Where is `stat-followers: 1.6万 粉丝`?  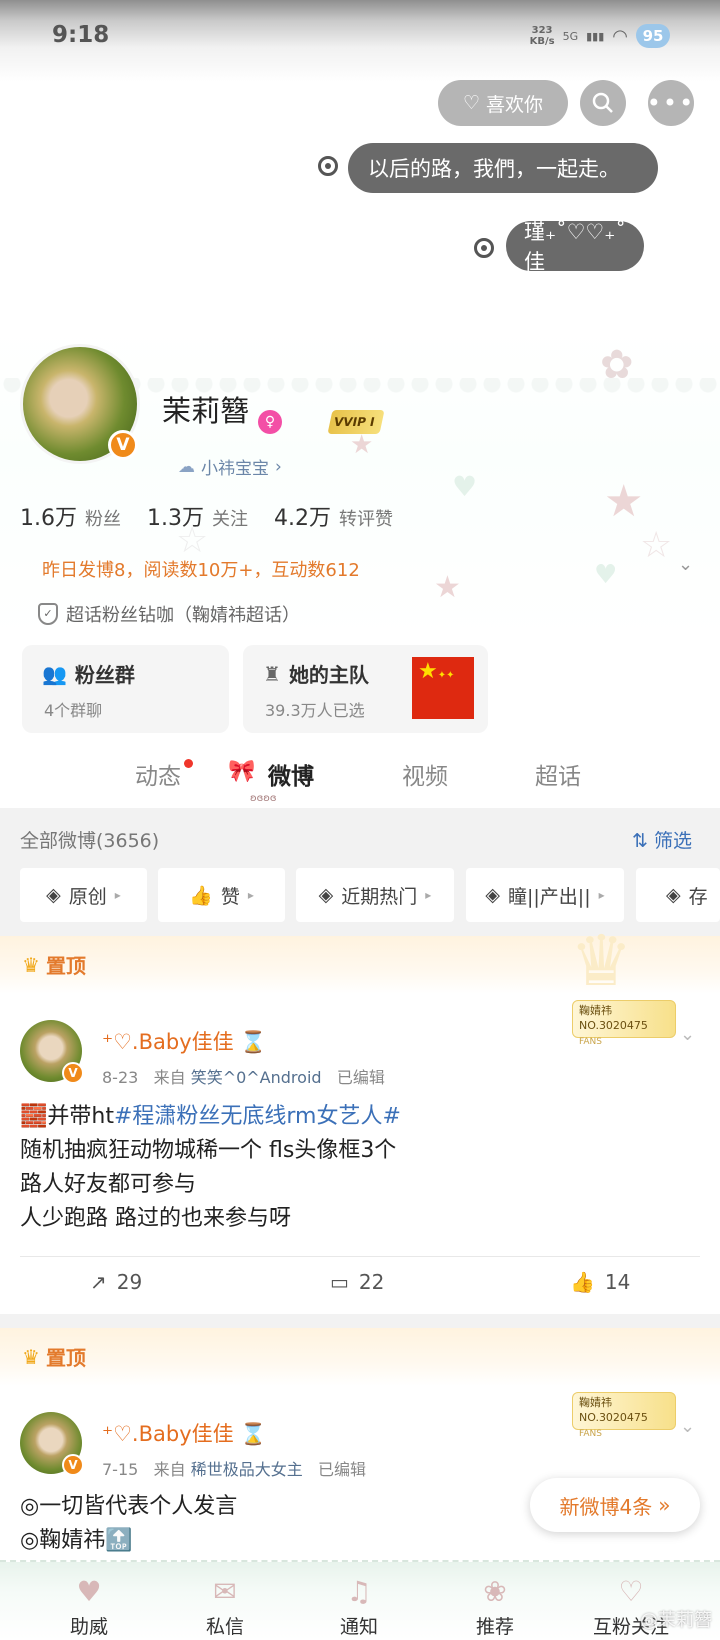
stat-followers: 1.6万 粉丝 is located at coordinates (70, 516).